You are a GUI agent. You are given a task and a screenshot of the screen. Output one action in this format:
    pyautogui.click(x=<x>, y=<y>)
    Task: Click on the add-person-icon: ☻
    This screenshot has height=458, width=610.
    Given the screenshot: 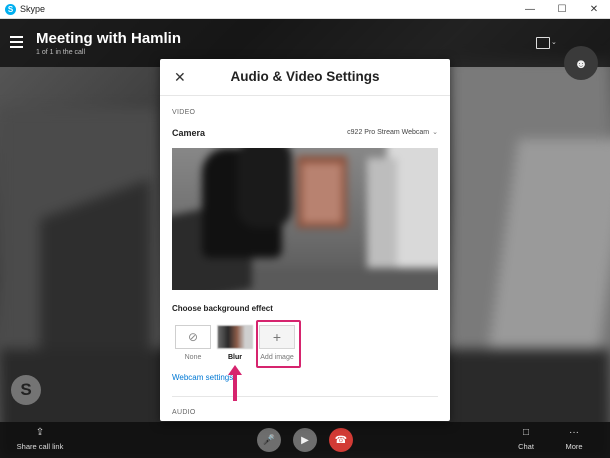 What is the action you would take?
    pyautogui.click(x=581, y=63)
    